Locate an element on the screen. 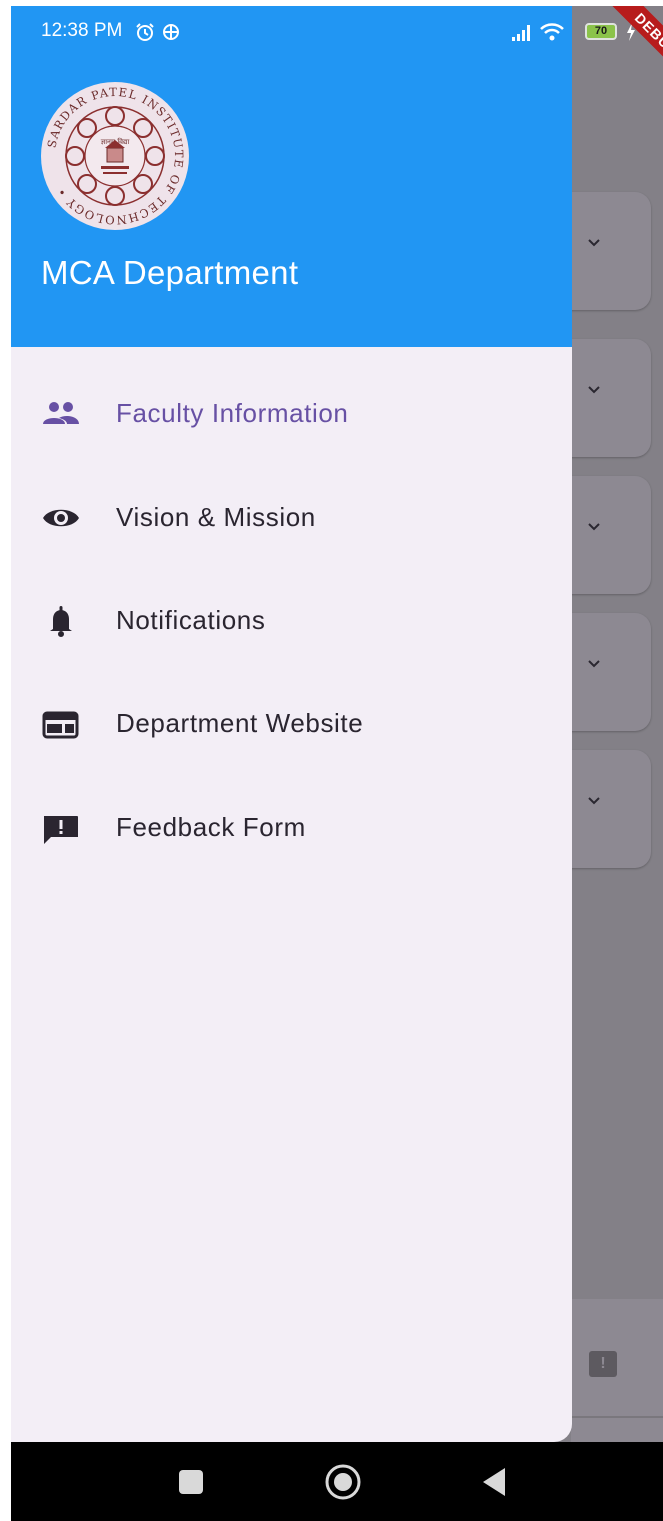  menu-item-label: Faculty Information is located at coordinates (232, 413).